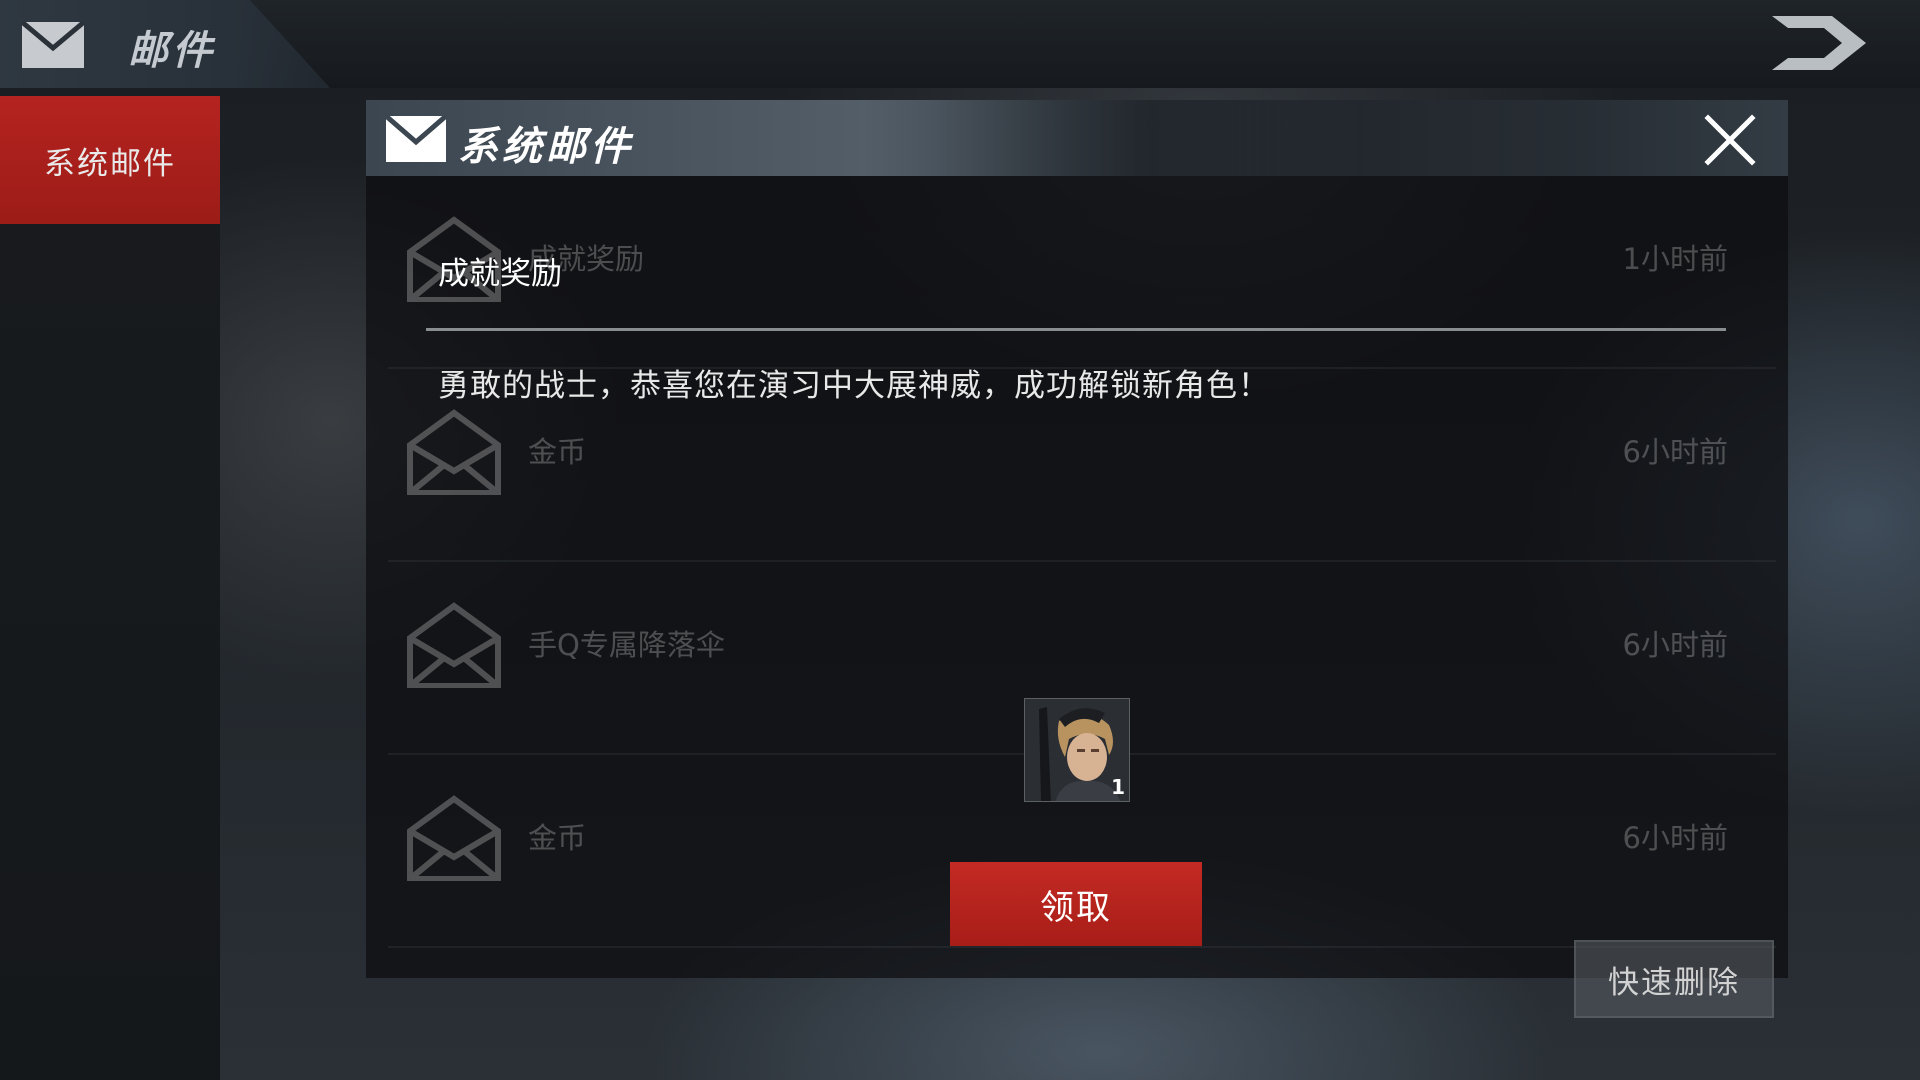 The width and height of the screenshot is (1920, 1080). What do you see at coordinates (1730, 140) in the screenshot?
I see `close-icon` at bounding box center [1730, 140].